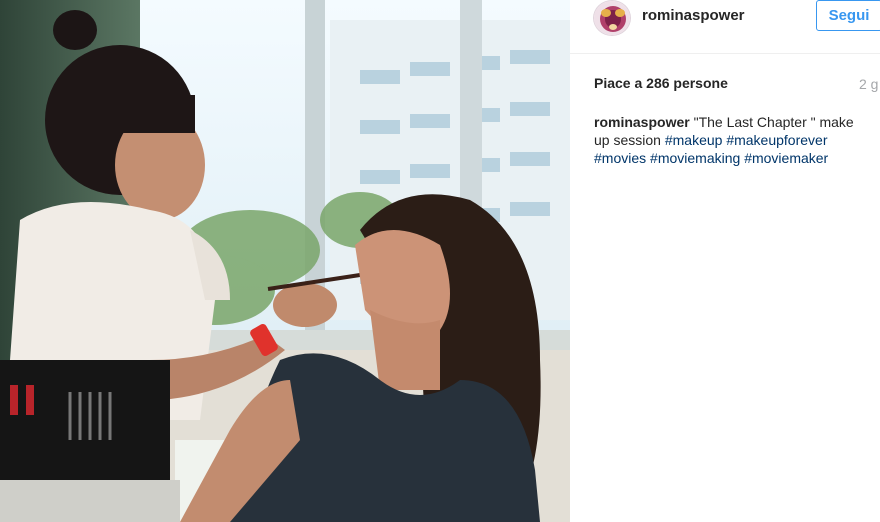  What do you see at coordinates (725, 27) in the screenshot?
I see `post-header: rominaspower Segui` at bounding box center [725, 27].